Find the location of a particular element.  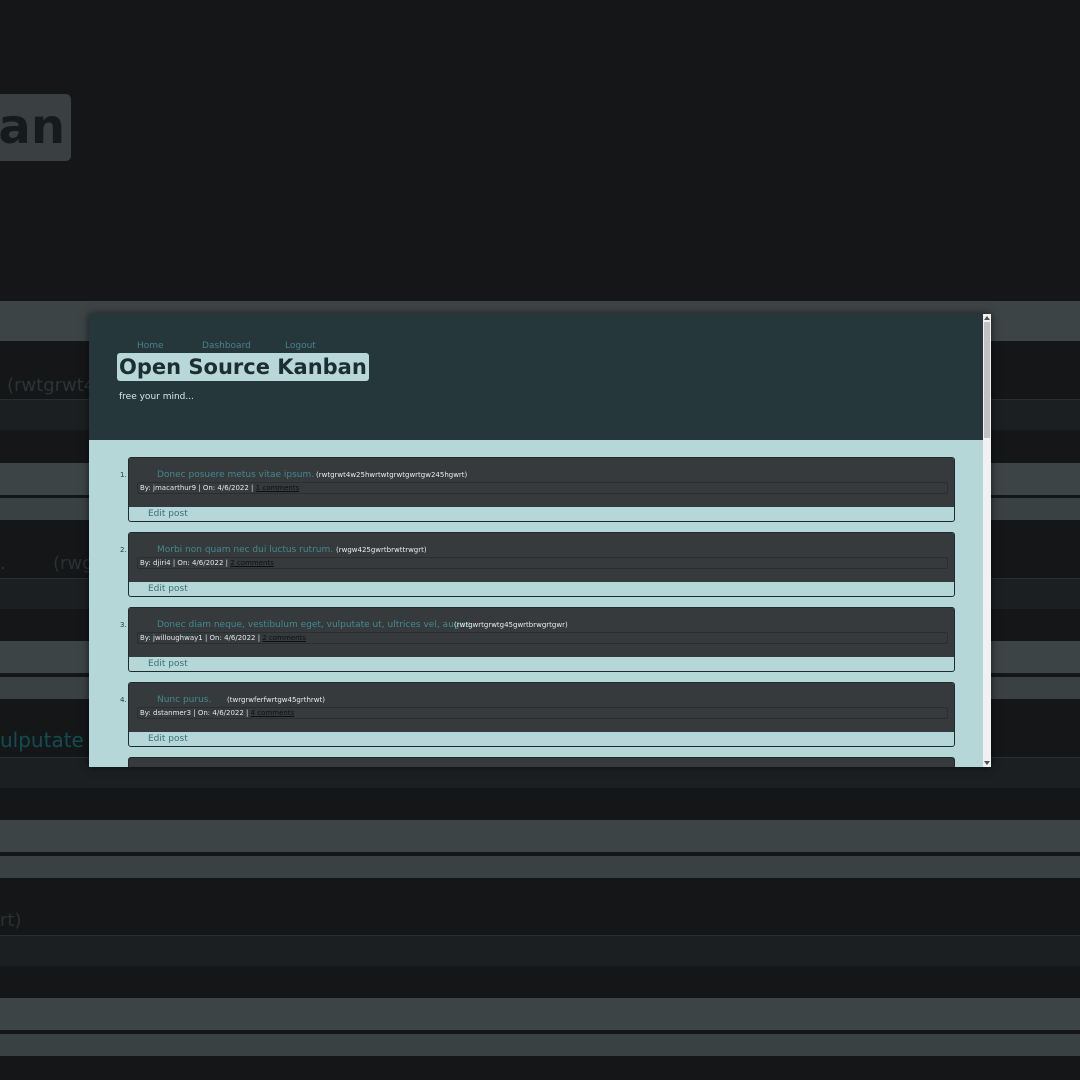

post-comments-link: 4 comments is located at coordinates (273, 713).